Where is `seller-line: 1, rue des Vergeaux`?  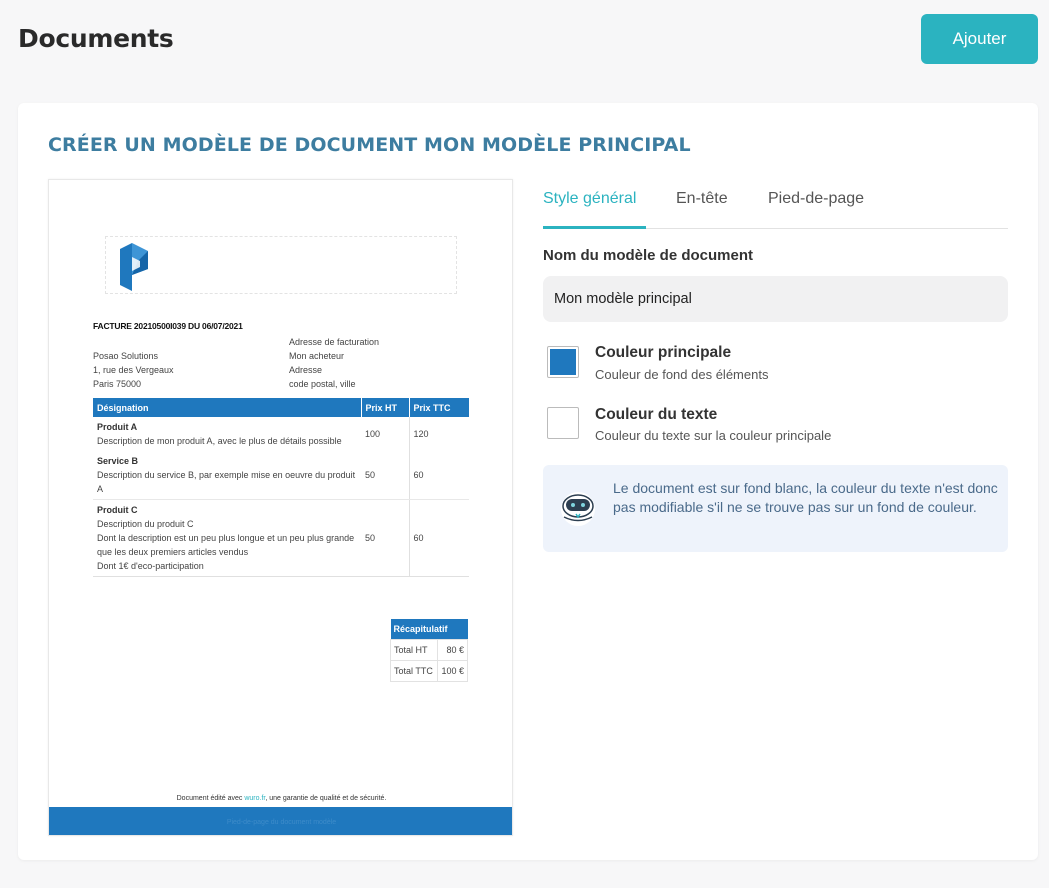
seller-line: 1, rue des Vergeaux is located at coordinates (133, 370).